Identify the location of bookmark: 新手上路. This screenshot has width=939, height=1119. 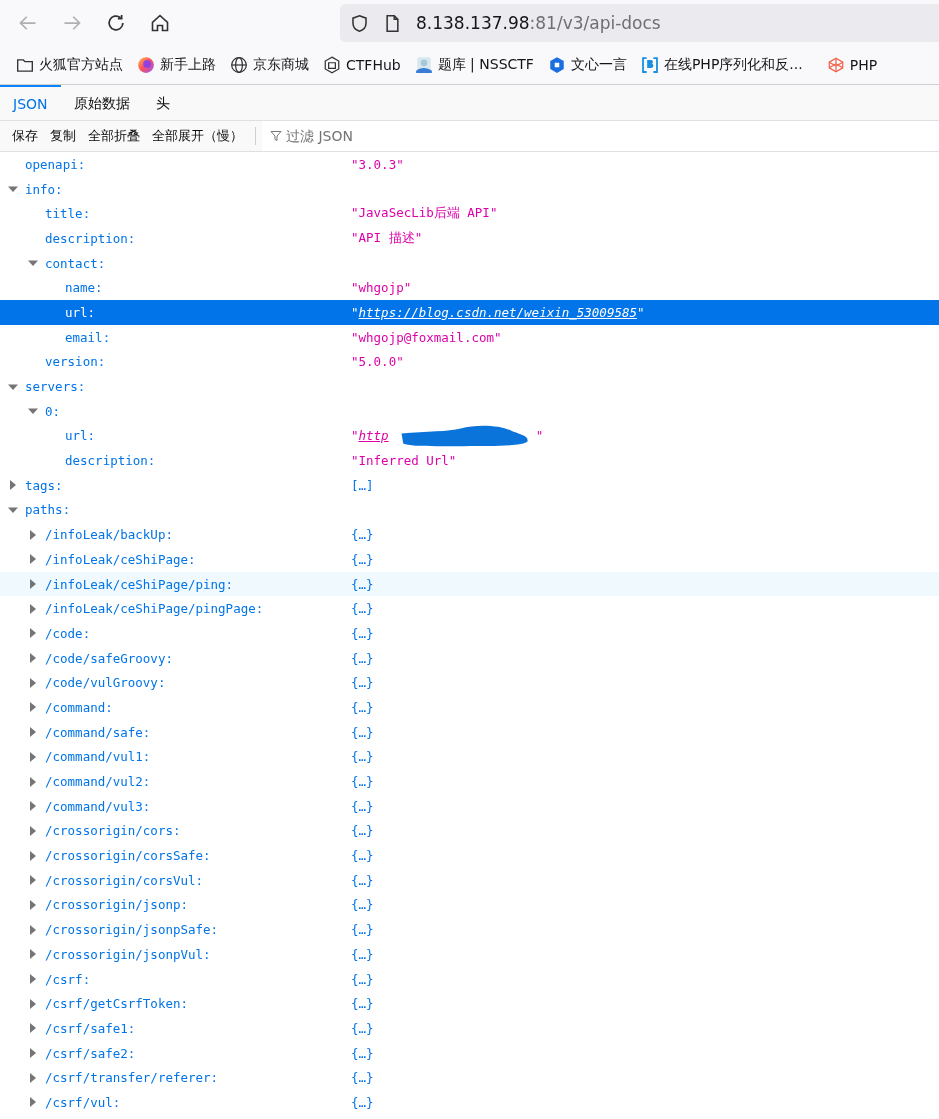
(176, 65).